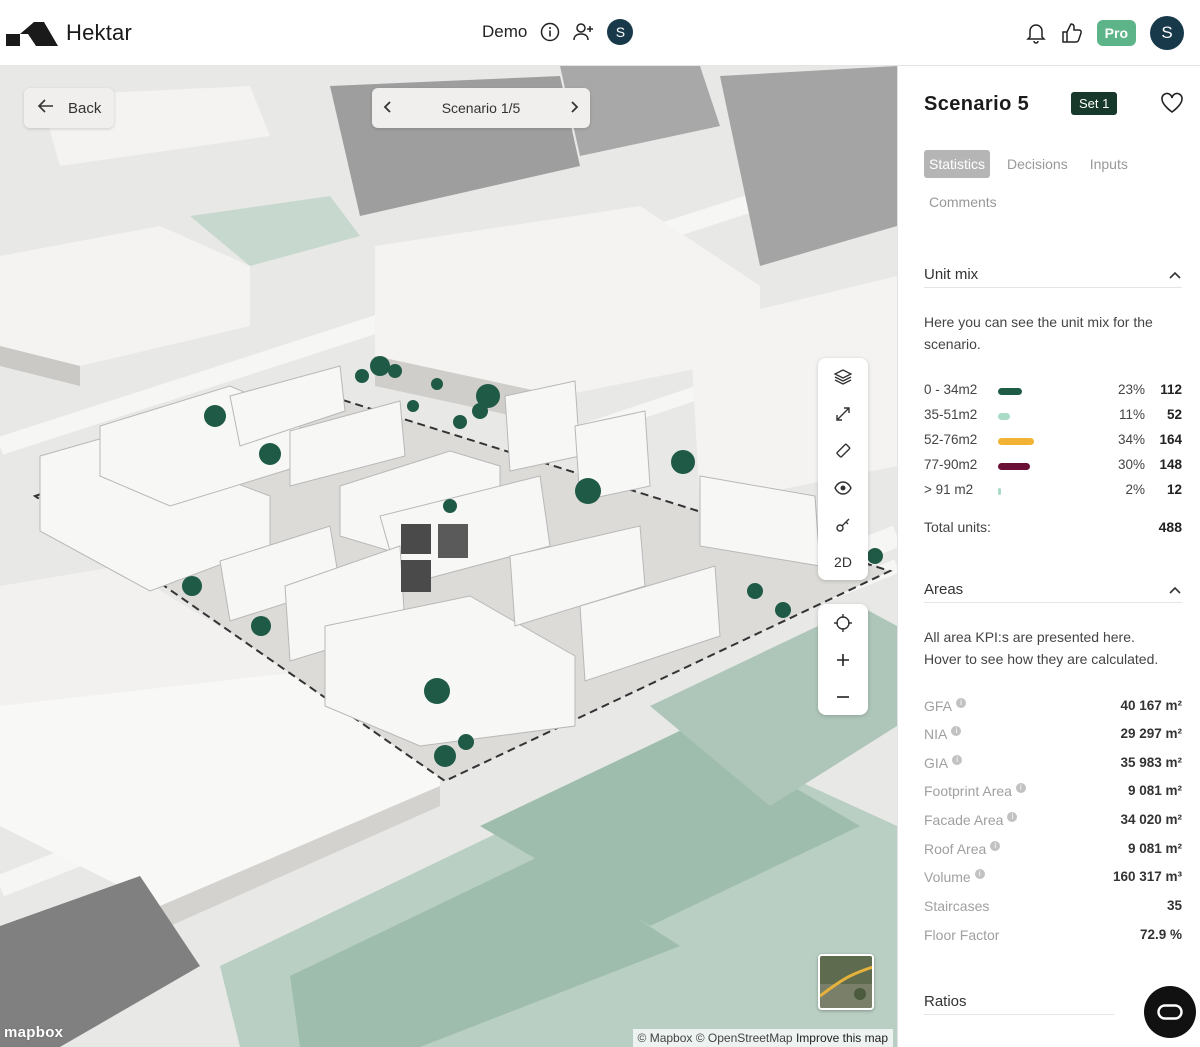  What do you see at coordinates (1170, 439) in the screenshot?
I see `unit-count: 164` at bounding box center [1170, 439].